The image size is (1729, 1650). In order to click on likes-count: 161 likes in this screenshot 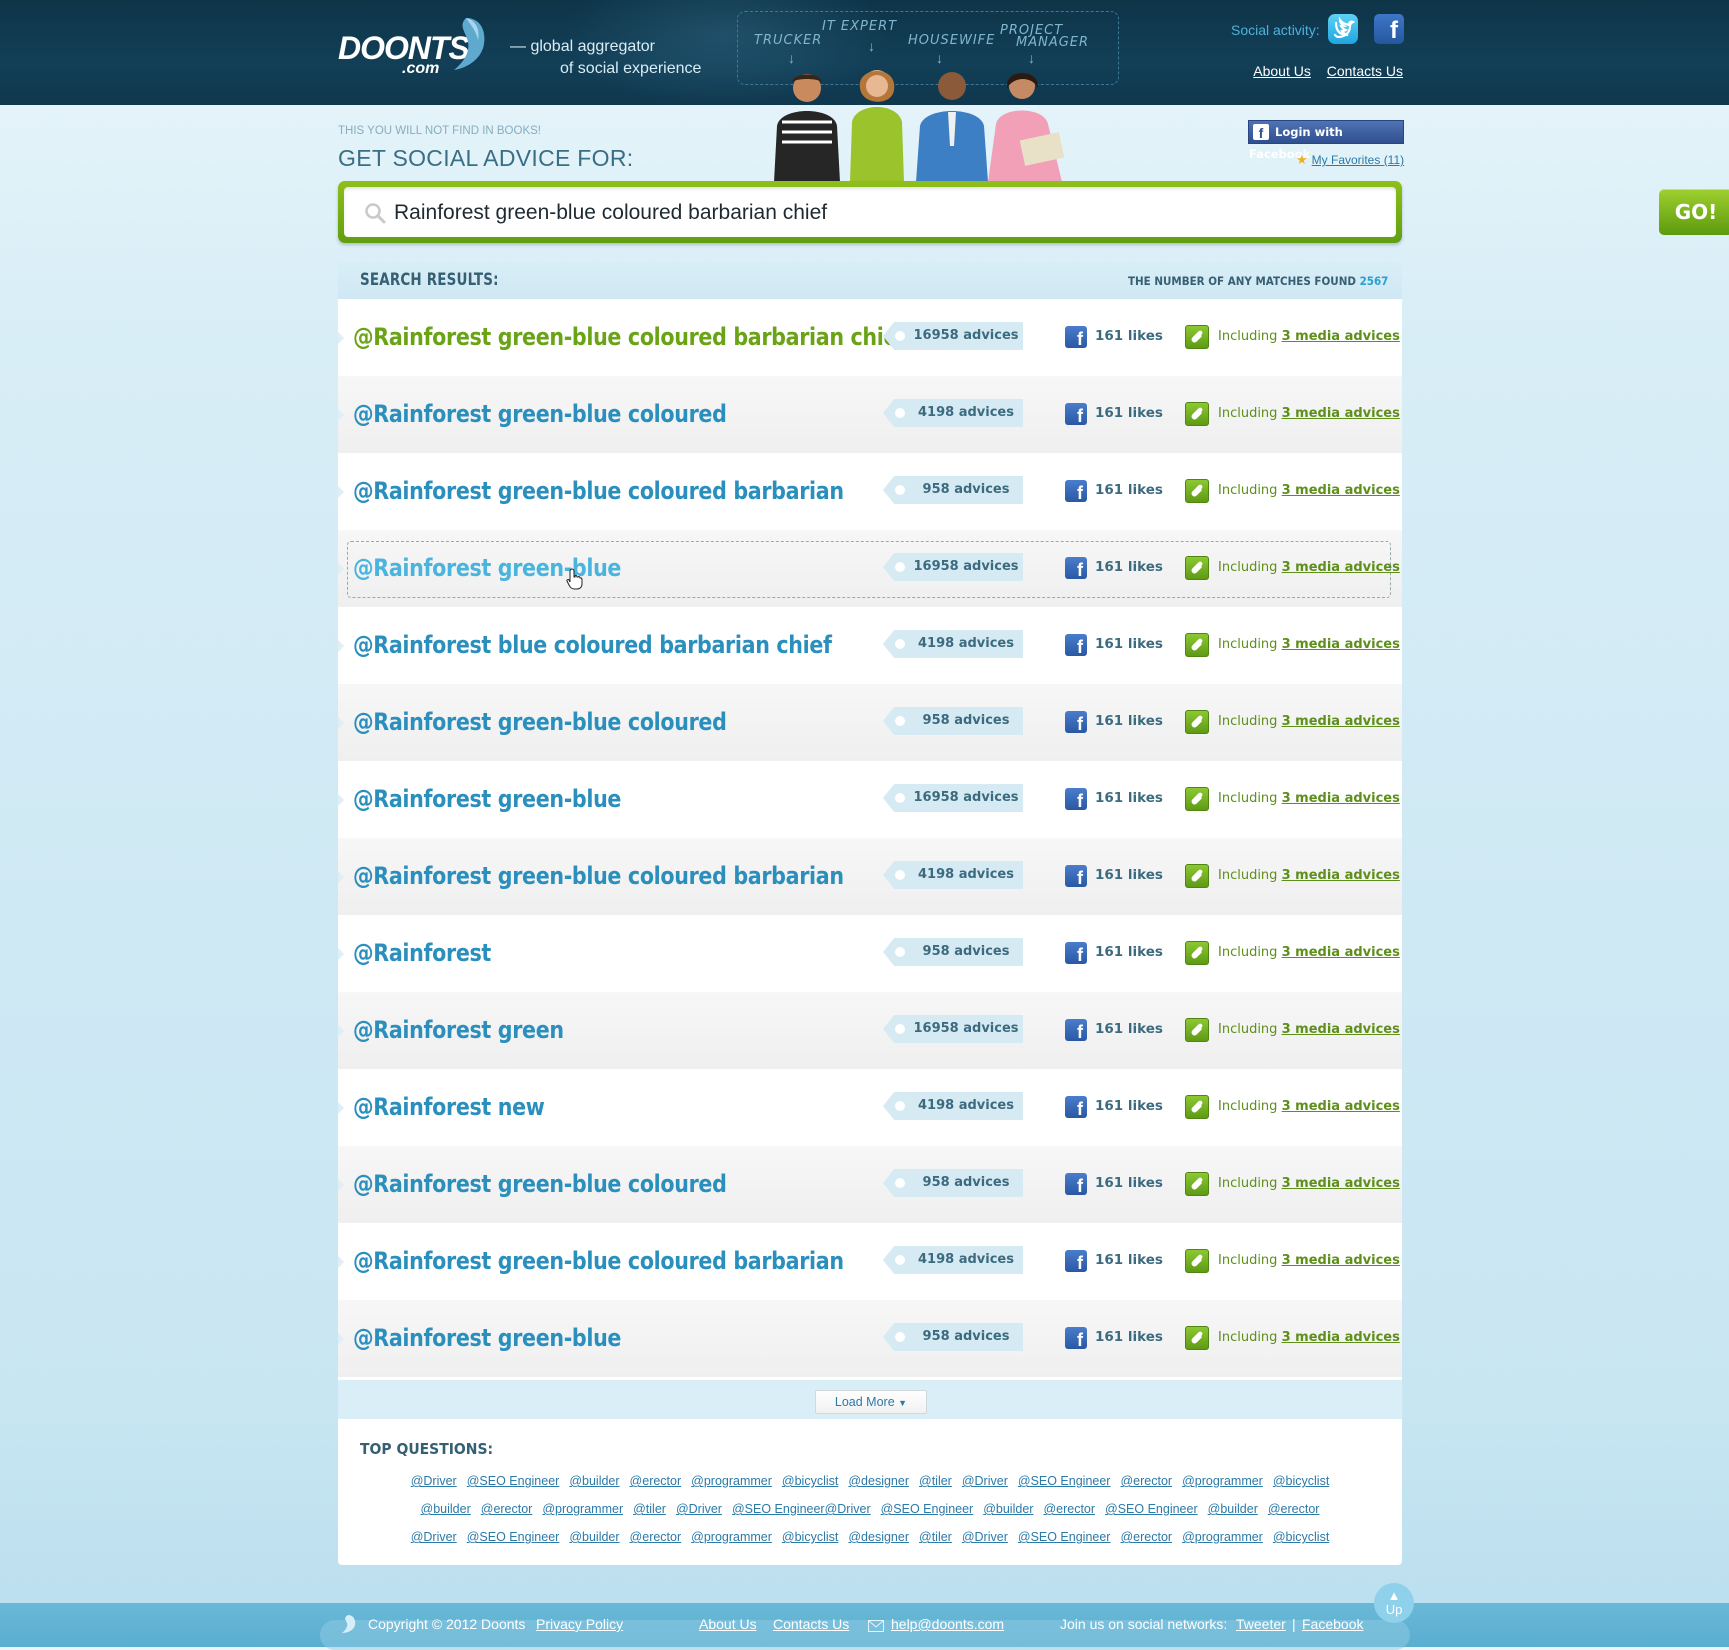, I will do `click(1129, 1183)`.